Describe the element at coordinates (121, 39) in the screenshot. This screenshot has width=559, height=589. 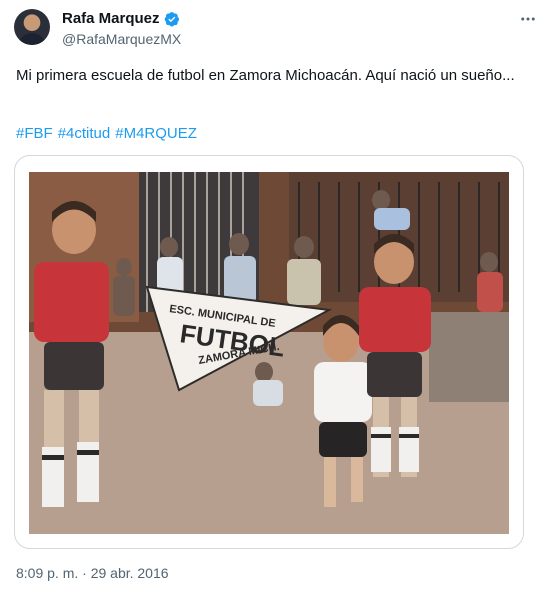
I see `author-handle: @RafaMarquezMX` at that location.